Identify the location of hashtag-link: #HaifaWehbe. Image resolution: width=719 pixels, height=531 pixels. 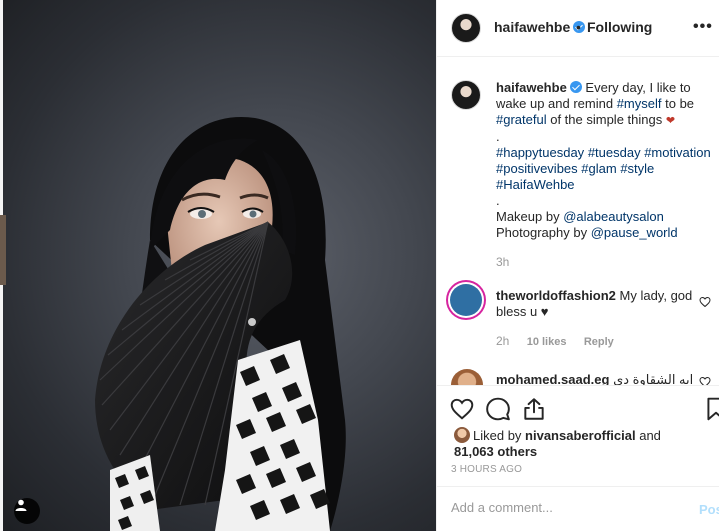
(535, 184).